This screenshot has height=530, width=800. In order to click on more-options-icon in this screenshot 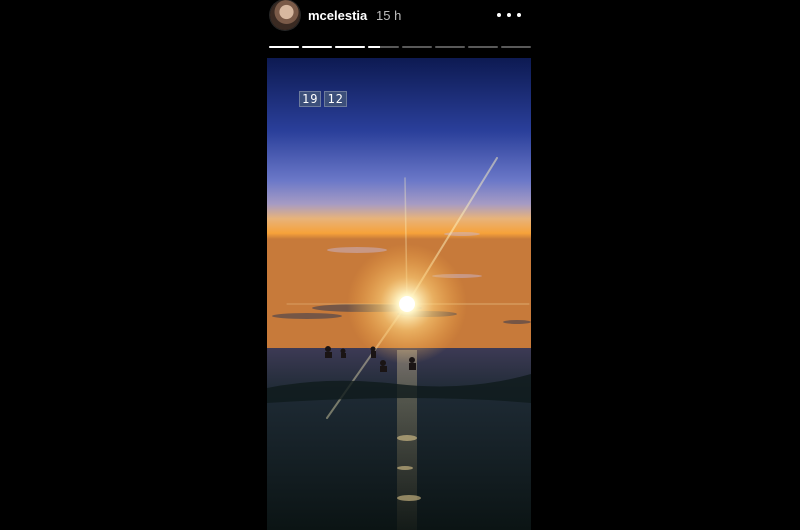, I will do `click(509, 15)`.